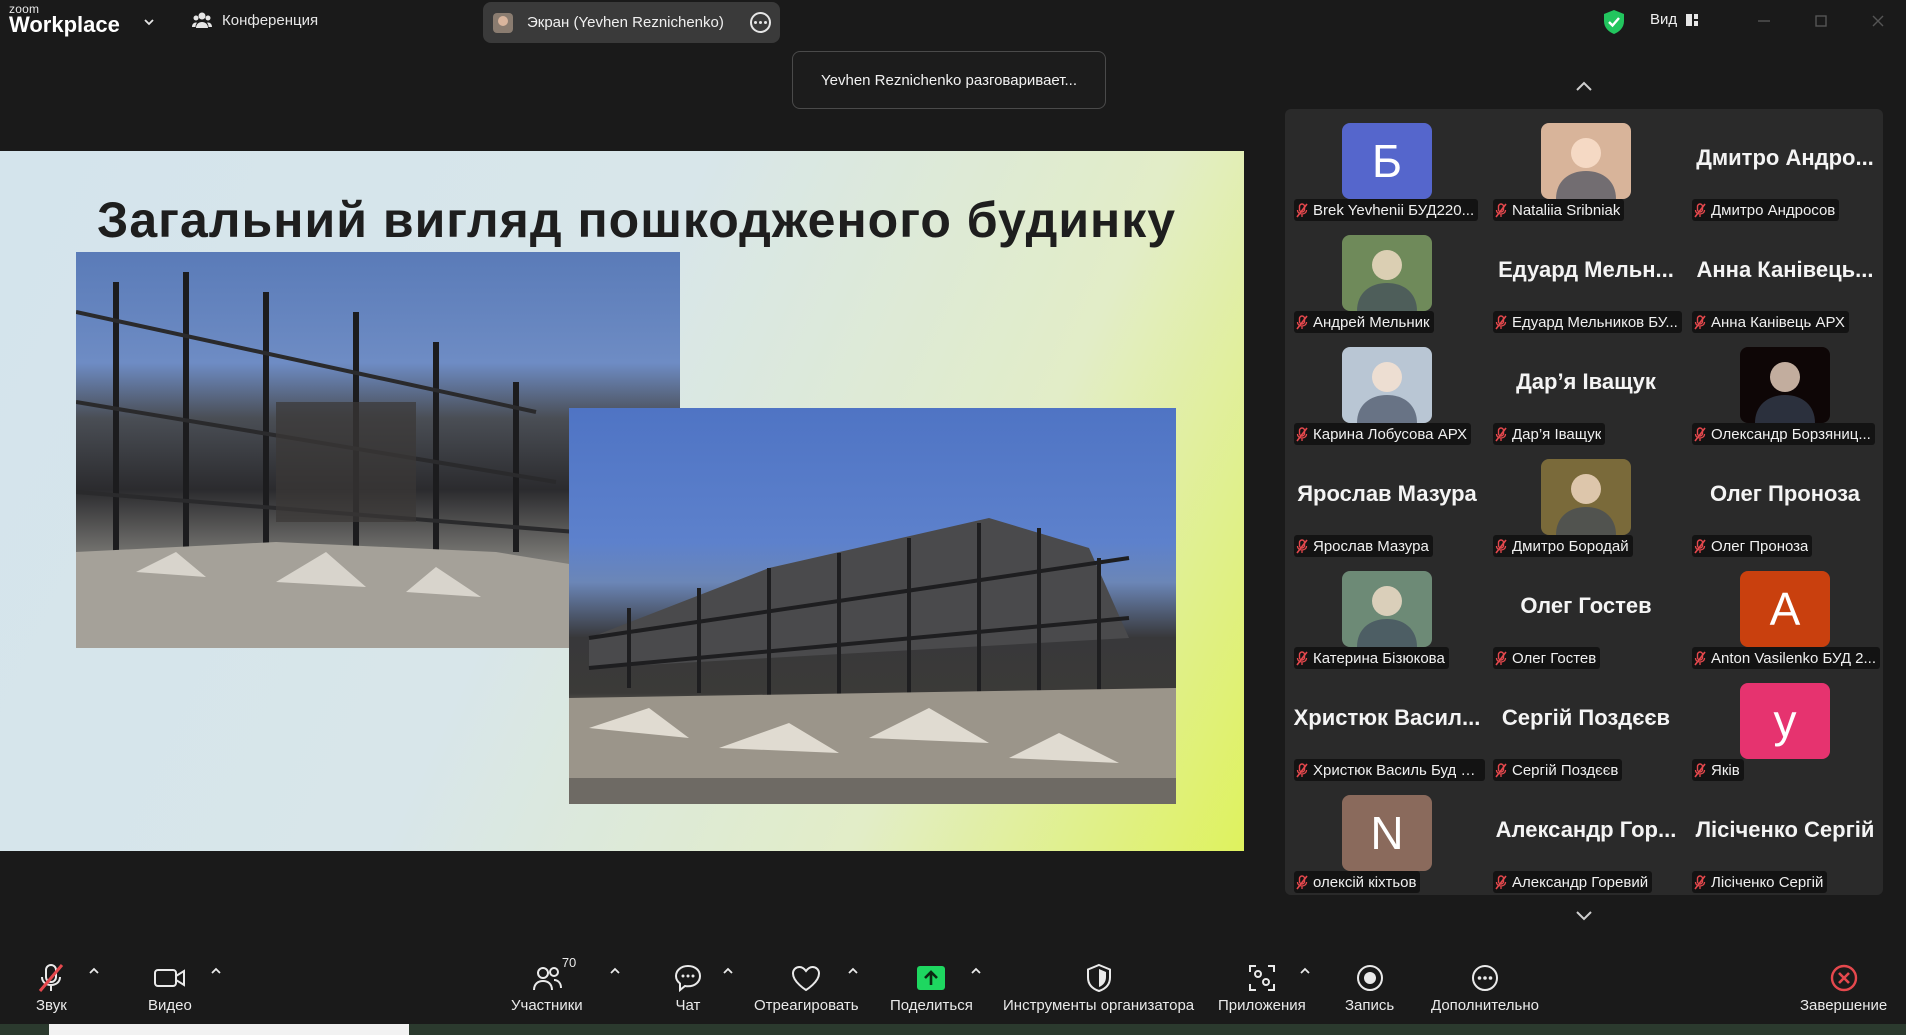 This screenshot has height=1035, width=1906. Describe the element at coordinates (1843, 987) in the screenshot. I see `end-meeting-button: Завершение` at that location.